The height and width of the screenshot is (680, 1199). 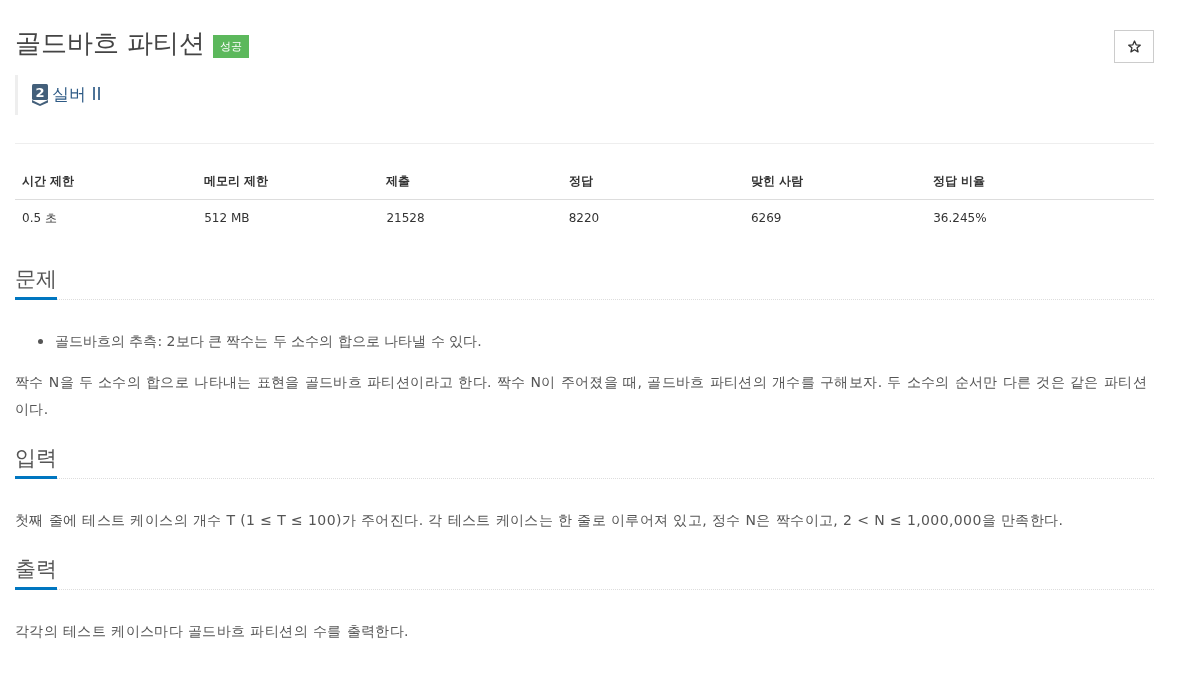 I want to click on star-button, so click(x=1134, y=46).